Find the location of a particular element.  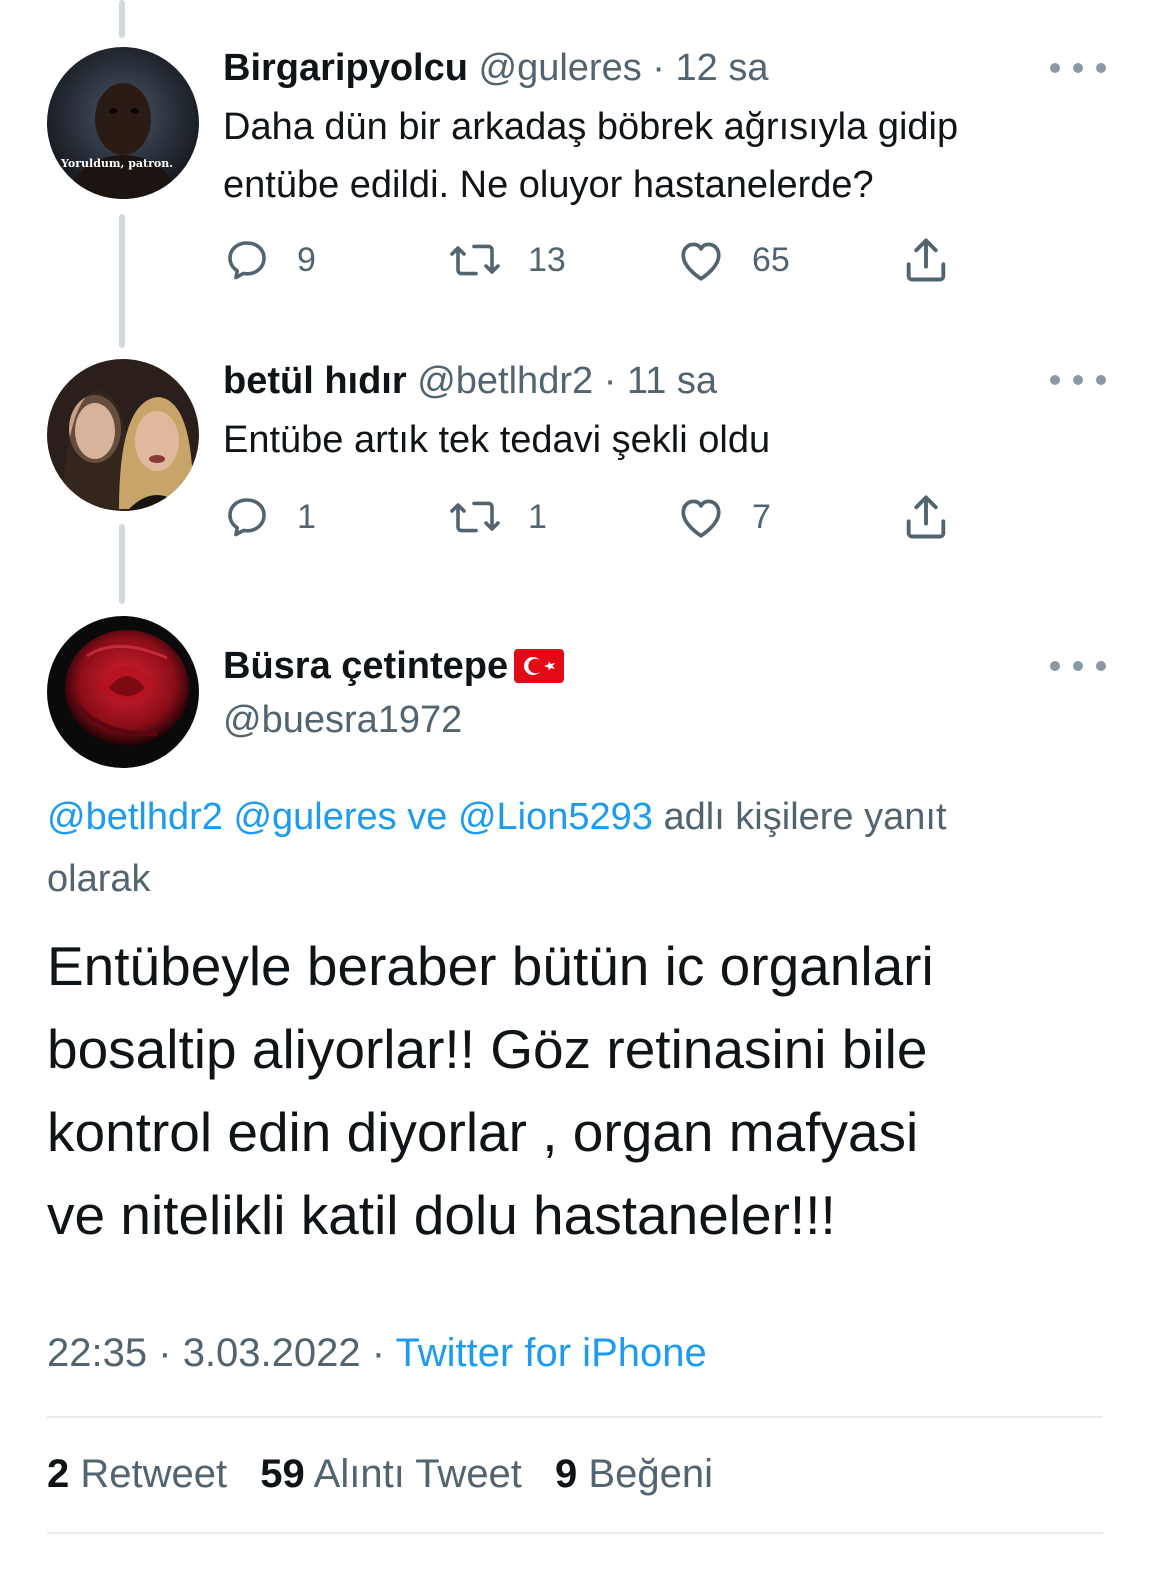

turkey-flag-icon is located at coordinates (539, 666).